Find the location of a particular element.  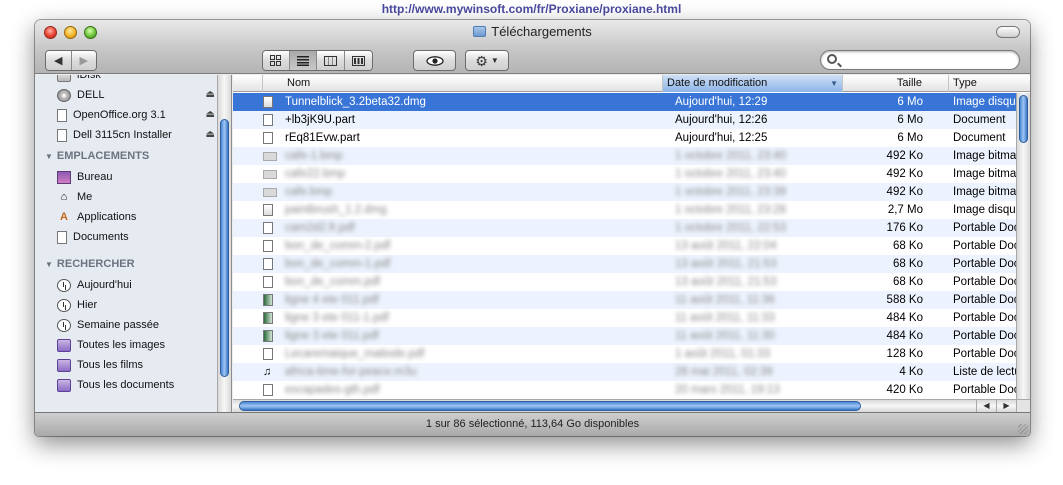

navigation-buttons: ◀ ▶ is located at coordinates (71, 60).